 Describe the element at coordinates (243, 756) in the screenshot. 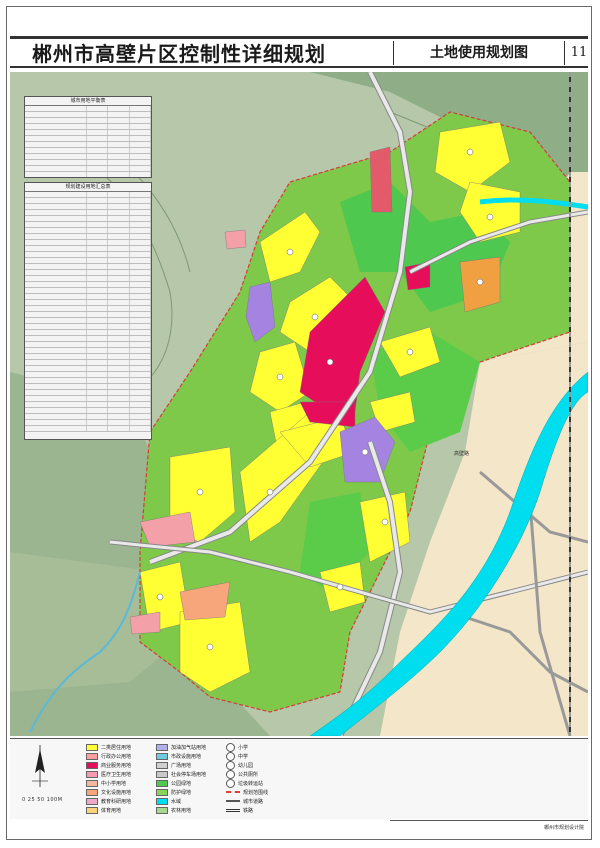

I see `legend-label: 中学` at that location.